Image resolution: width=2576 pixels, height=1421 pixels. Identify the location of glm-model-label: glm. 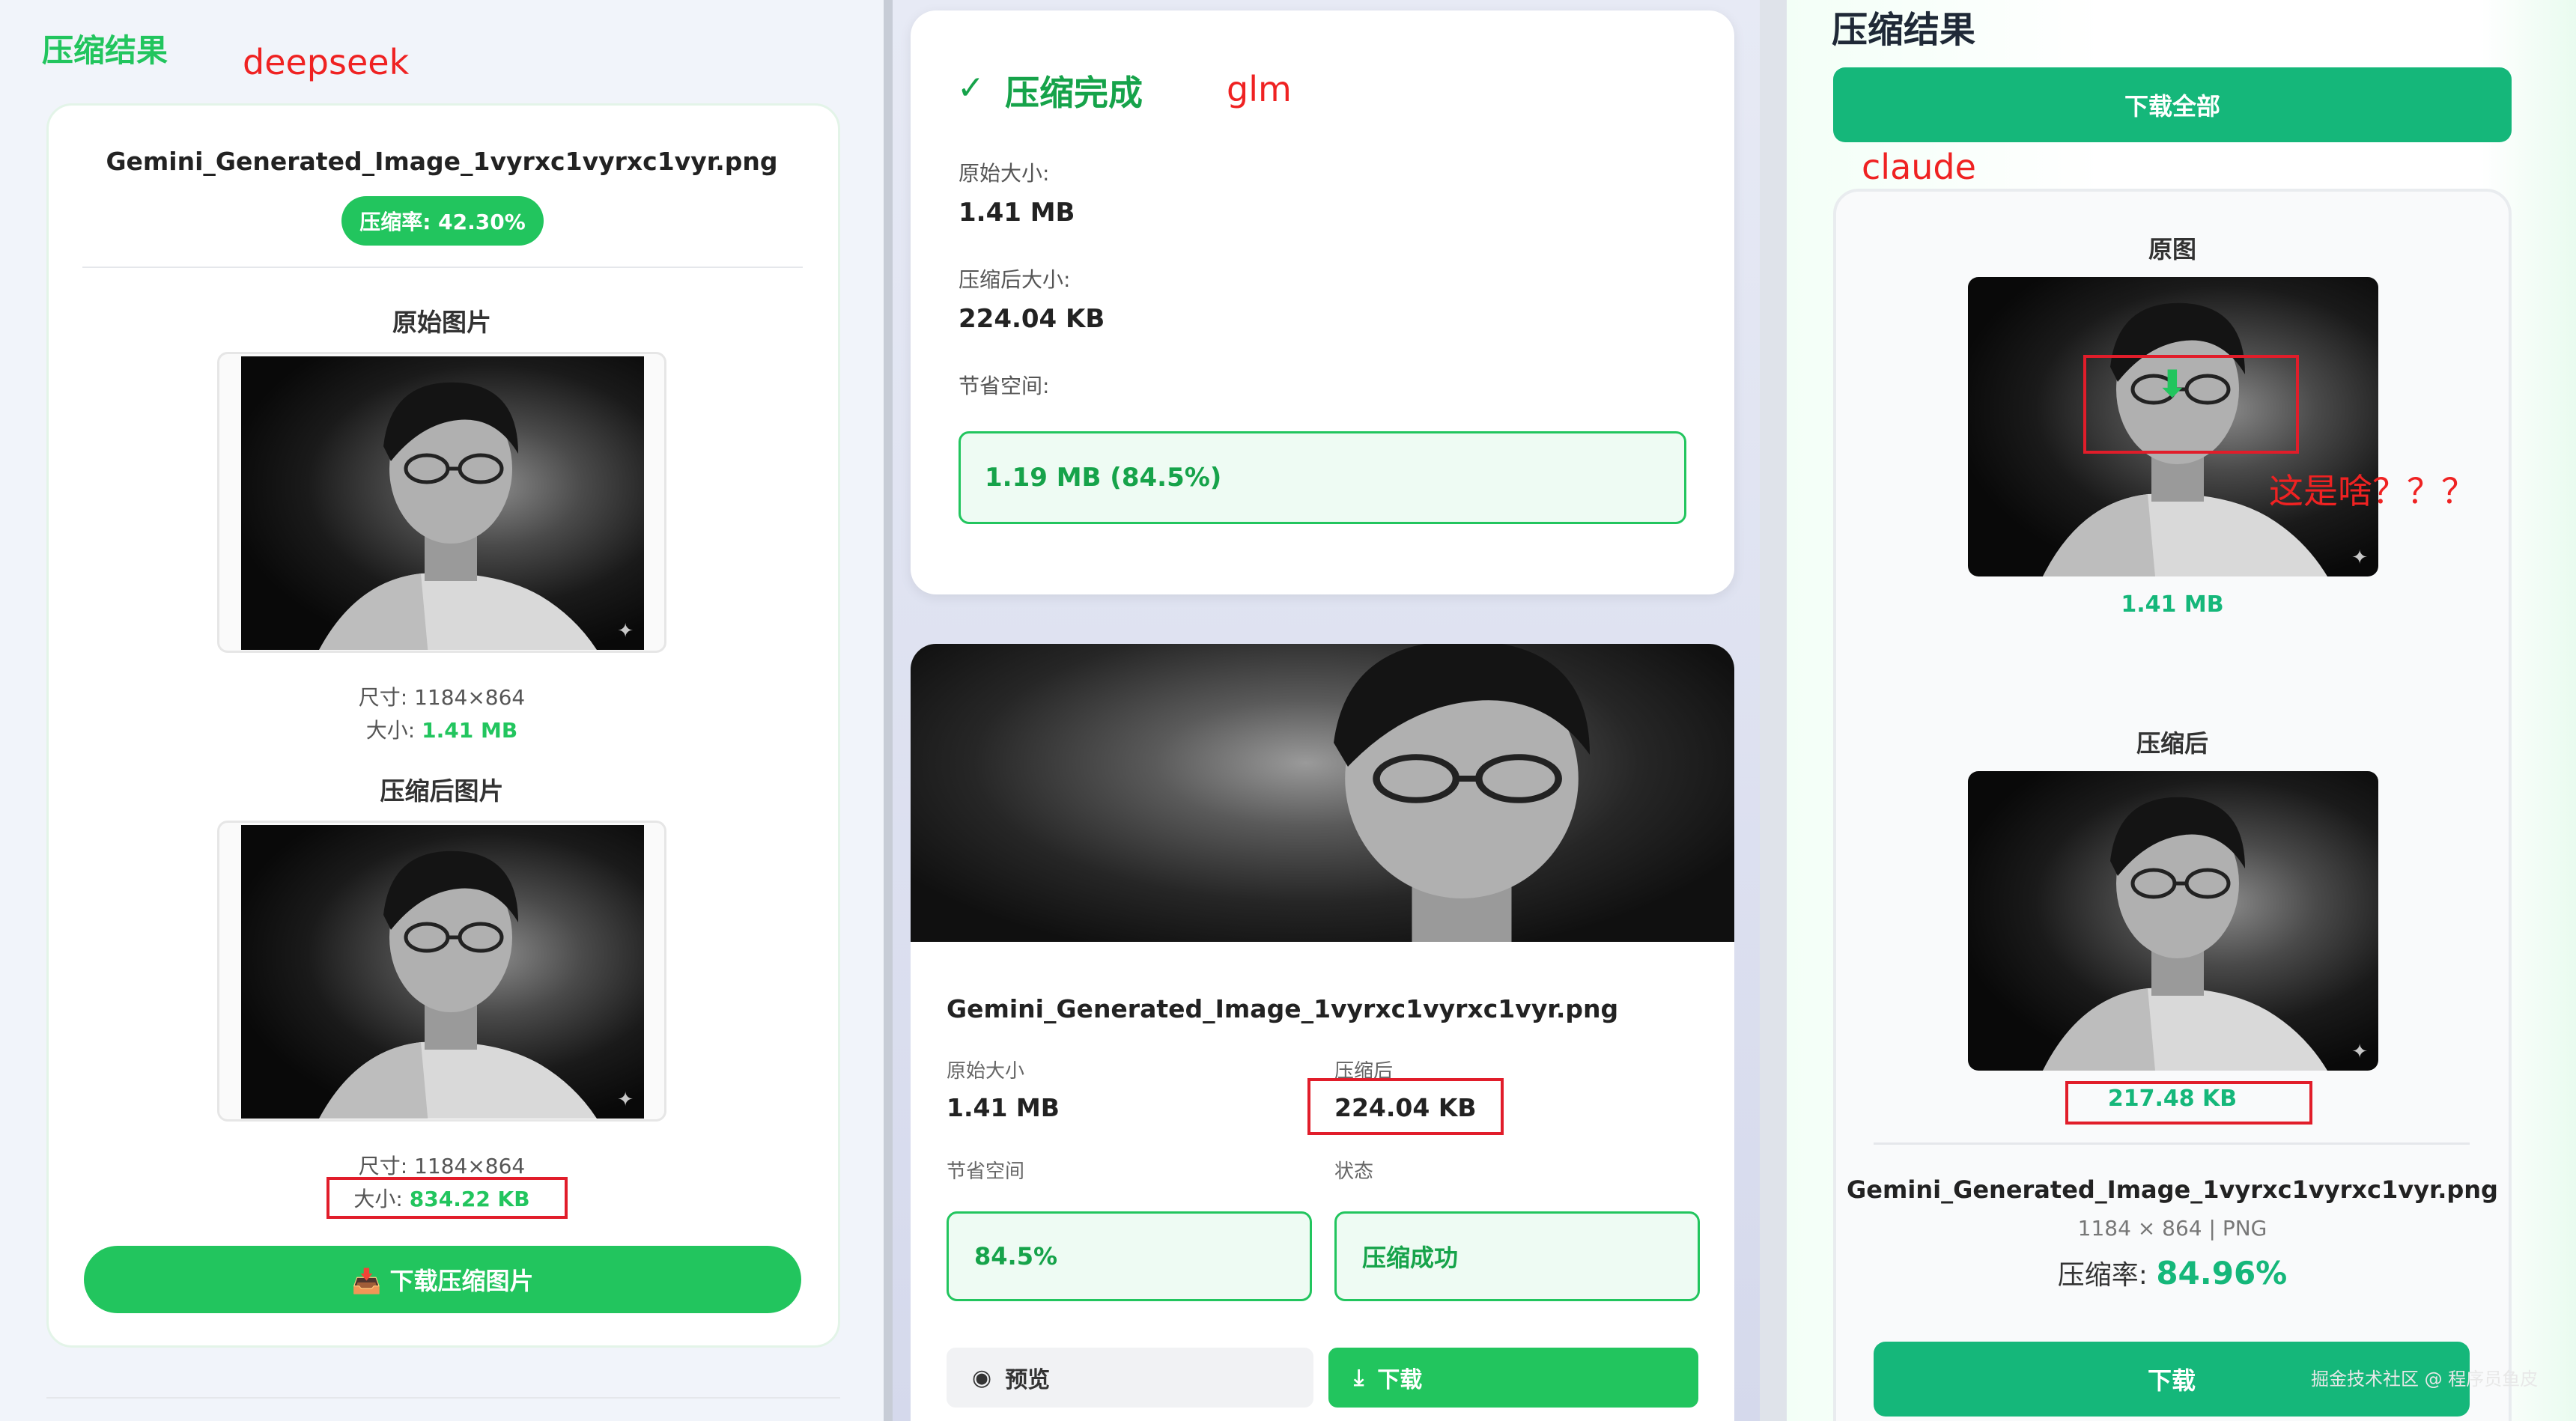
(1259, 89).